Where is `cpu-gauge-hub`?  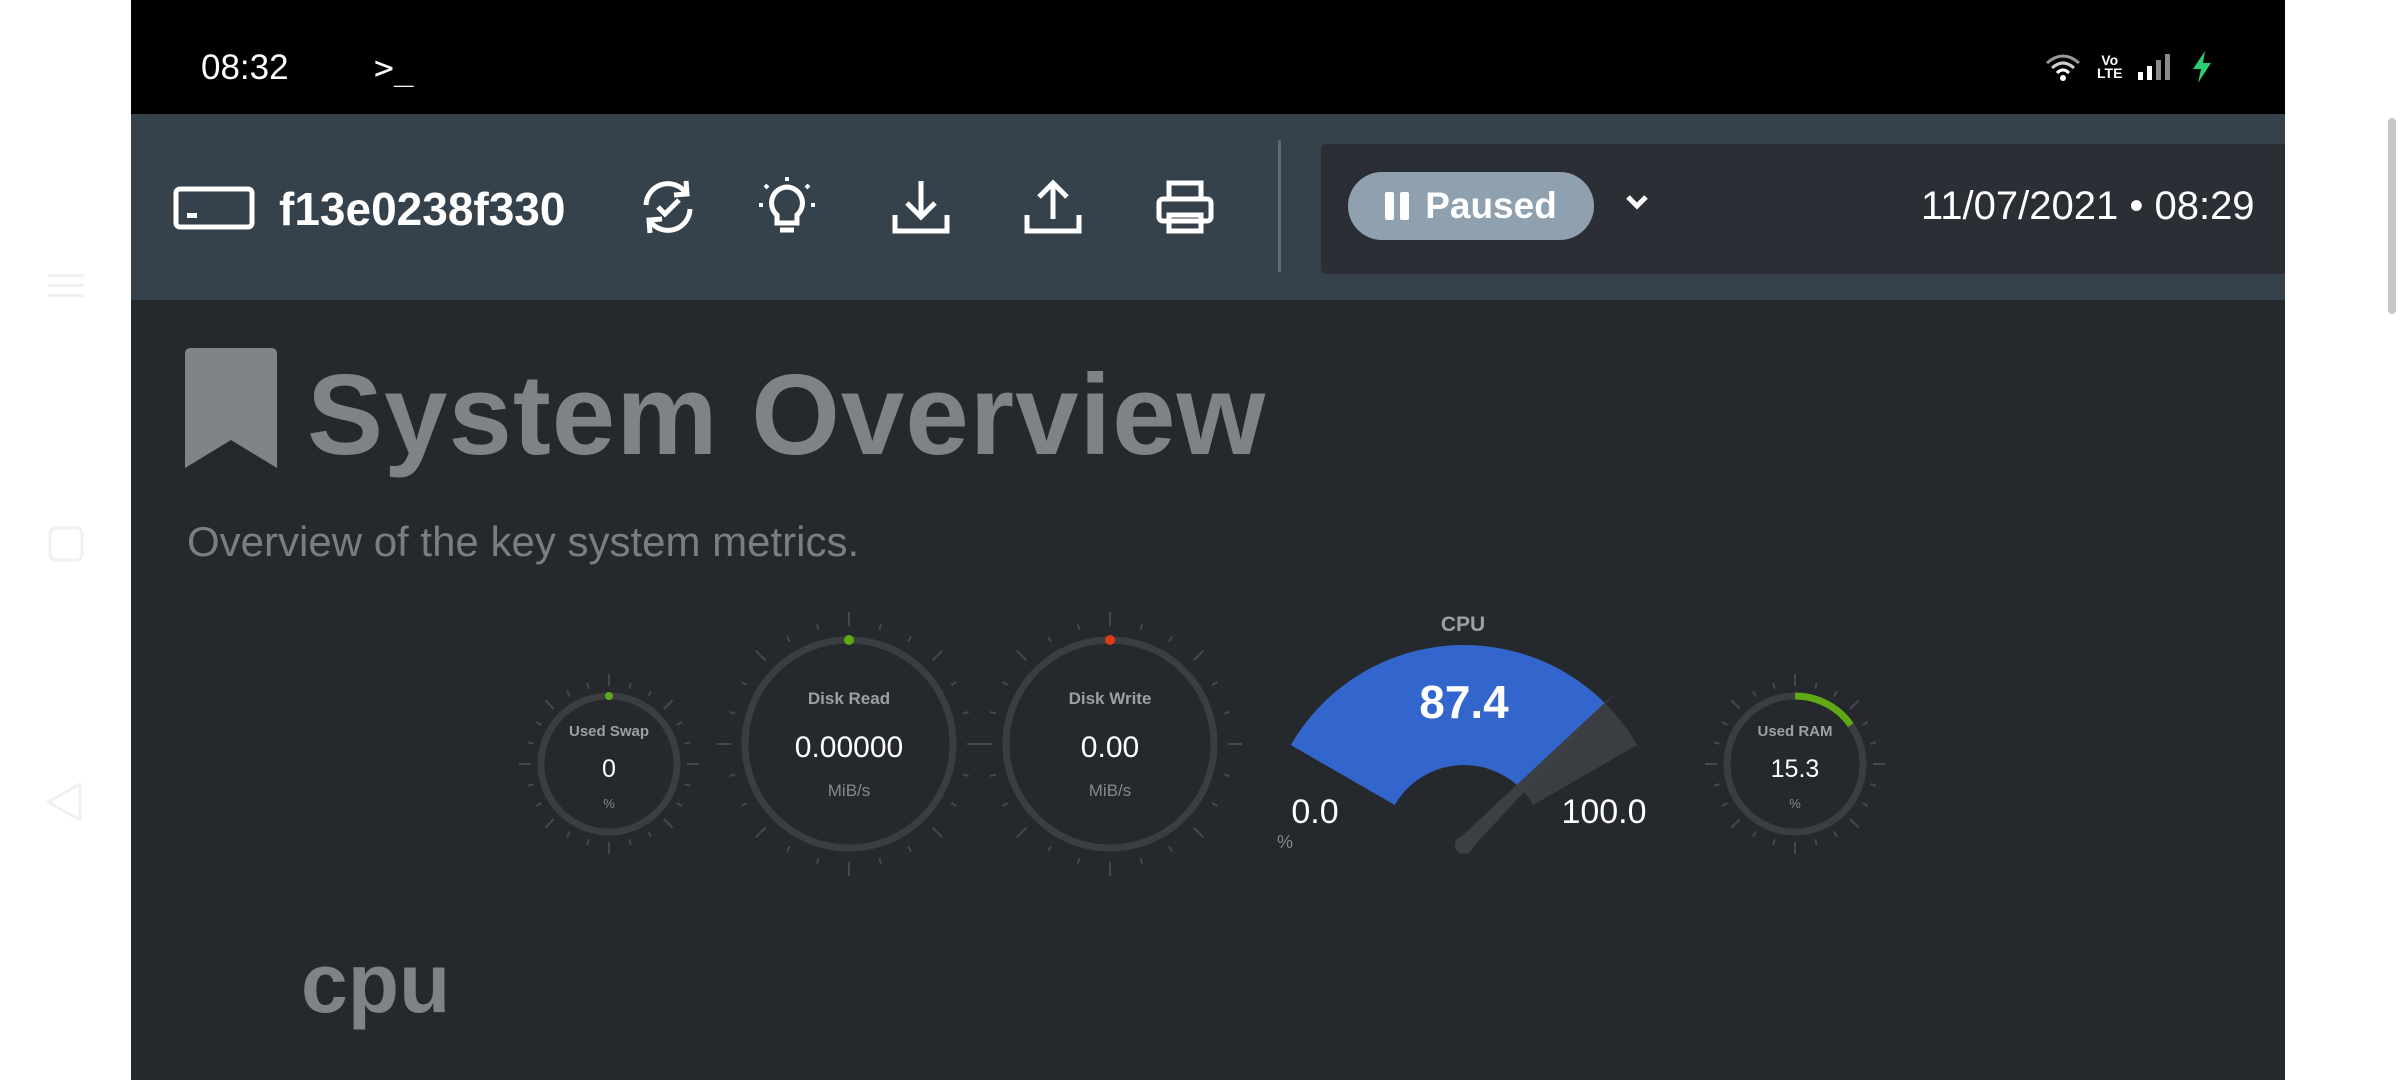
cpu-gauge-hub is located at coordinates (1464, 845).